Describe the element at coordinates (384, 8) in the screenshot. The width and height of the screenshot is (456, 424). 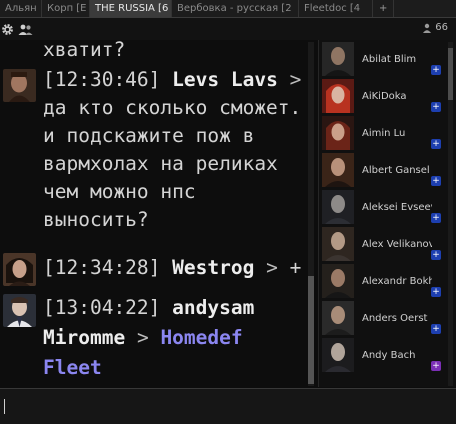
I see `add-tab-button: +` at that location.